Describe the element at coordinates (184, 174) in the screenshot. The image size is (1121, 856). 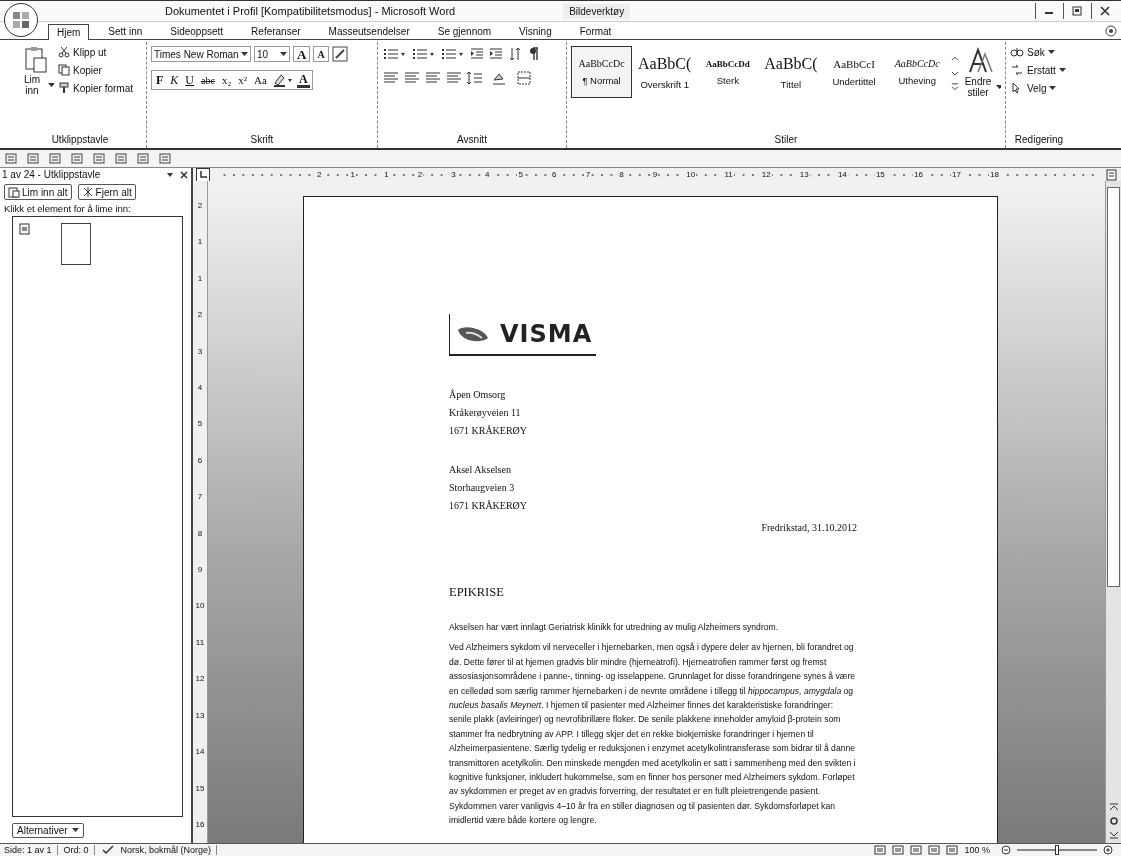
I see `close-icon` at that location.